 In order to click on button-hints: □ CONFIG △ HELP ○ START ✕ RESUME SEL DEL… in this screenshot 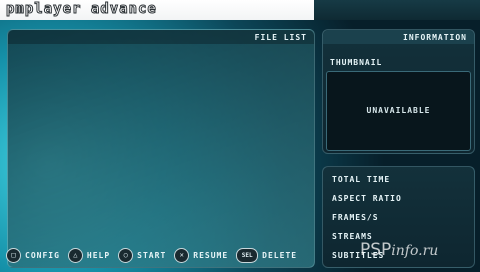, I will do `click(153, 255)`.